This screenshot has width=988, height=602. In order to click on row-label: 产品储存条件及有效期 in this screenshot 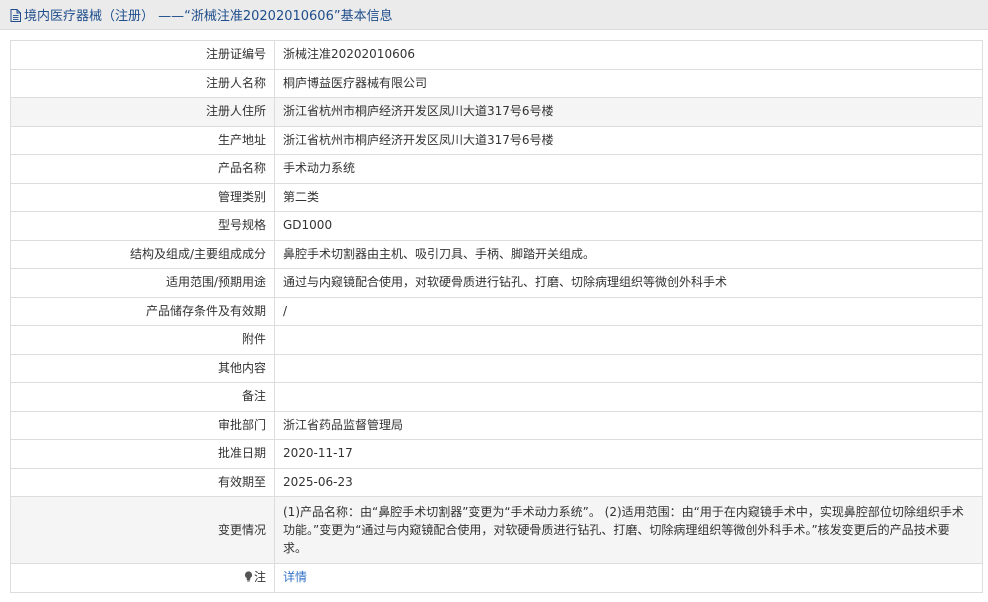, I will do `click(142, 311)`.